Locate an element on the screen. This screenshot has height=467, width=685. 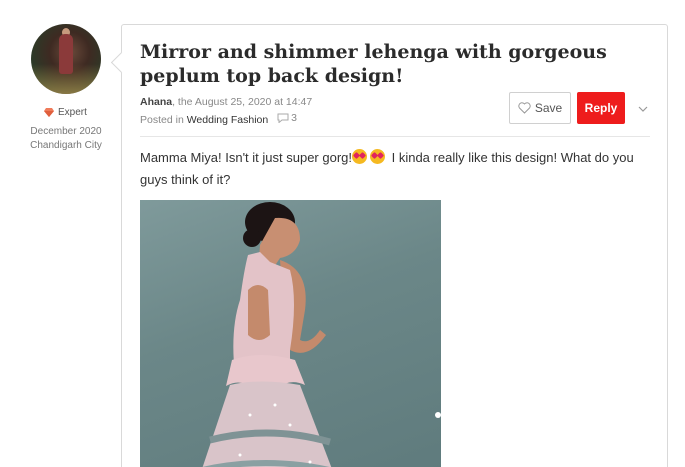
posted-in-label: Posted in is located at coordinates (162, 120).